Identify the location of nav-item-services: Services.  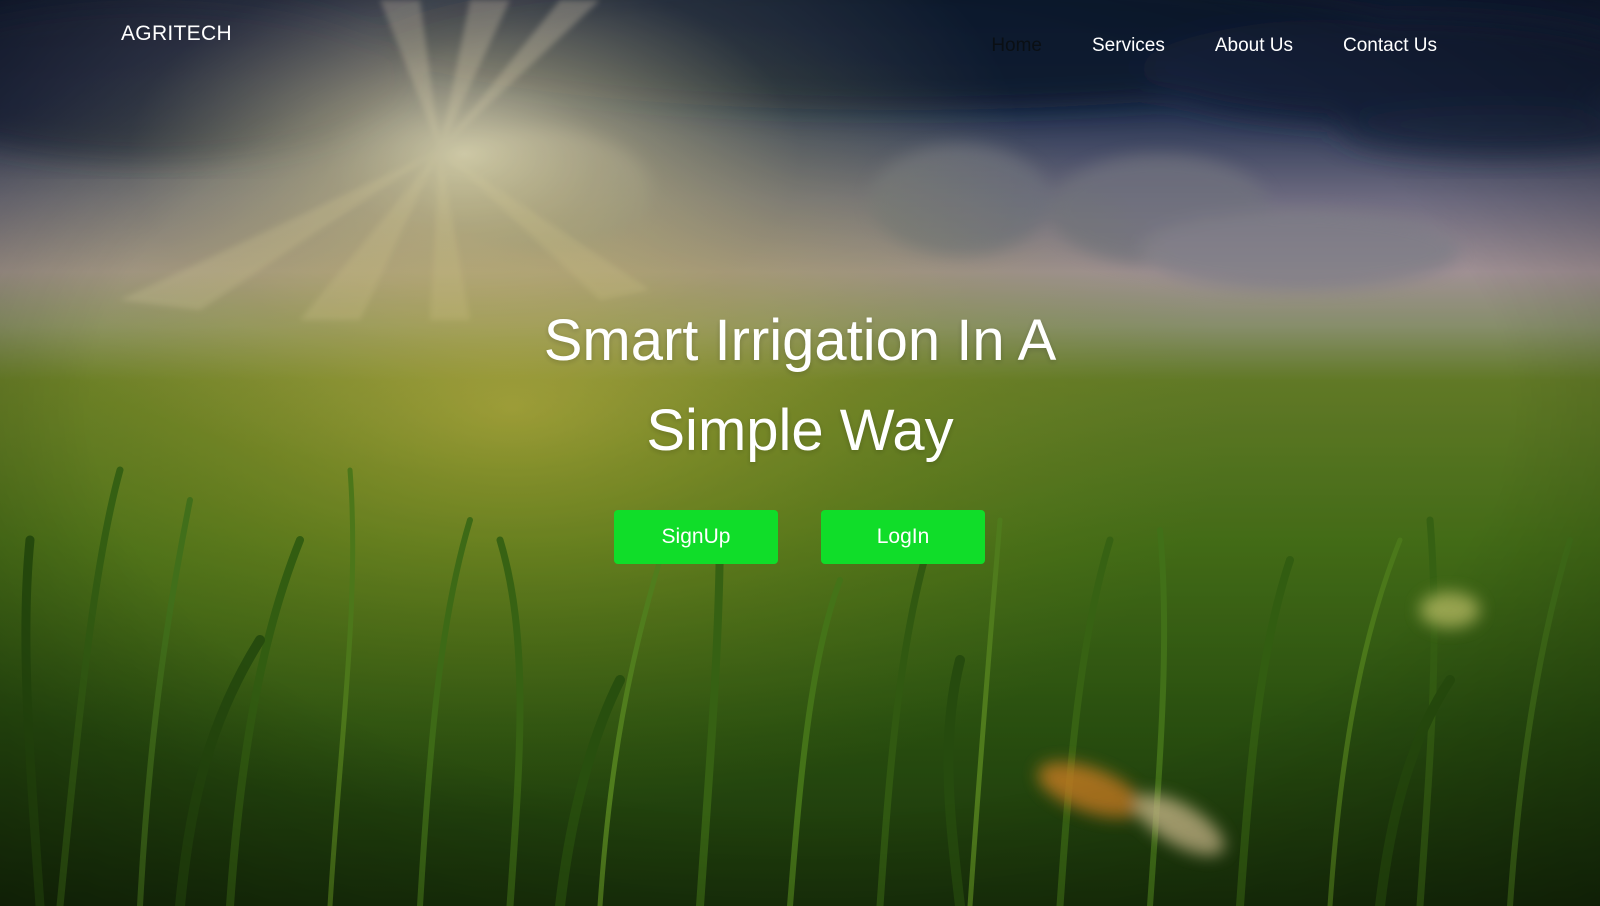
(1128, 46).